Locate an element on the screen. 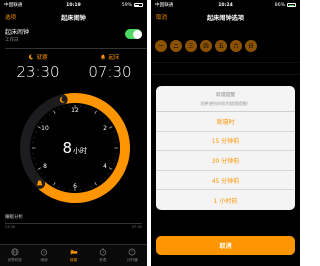  tab-bedtime: 就寝 is located at coordinates (73, 255).